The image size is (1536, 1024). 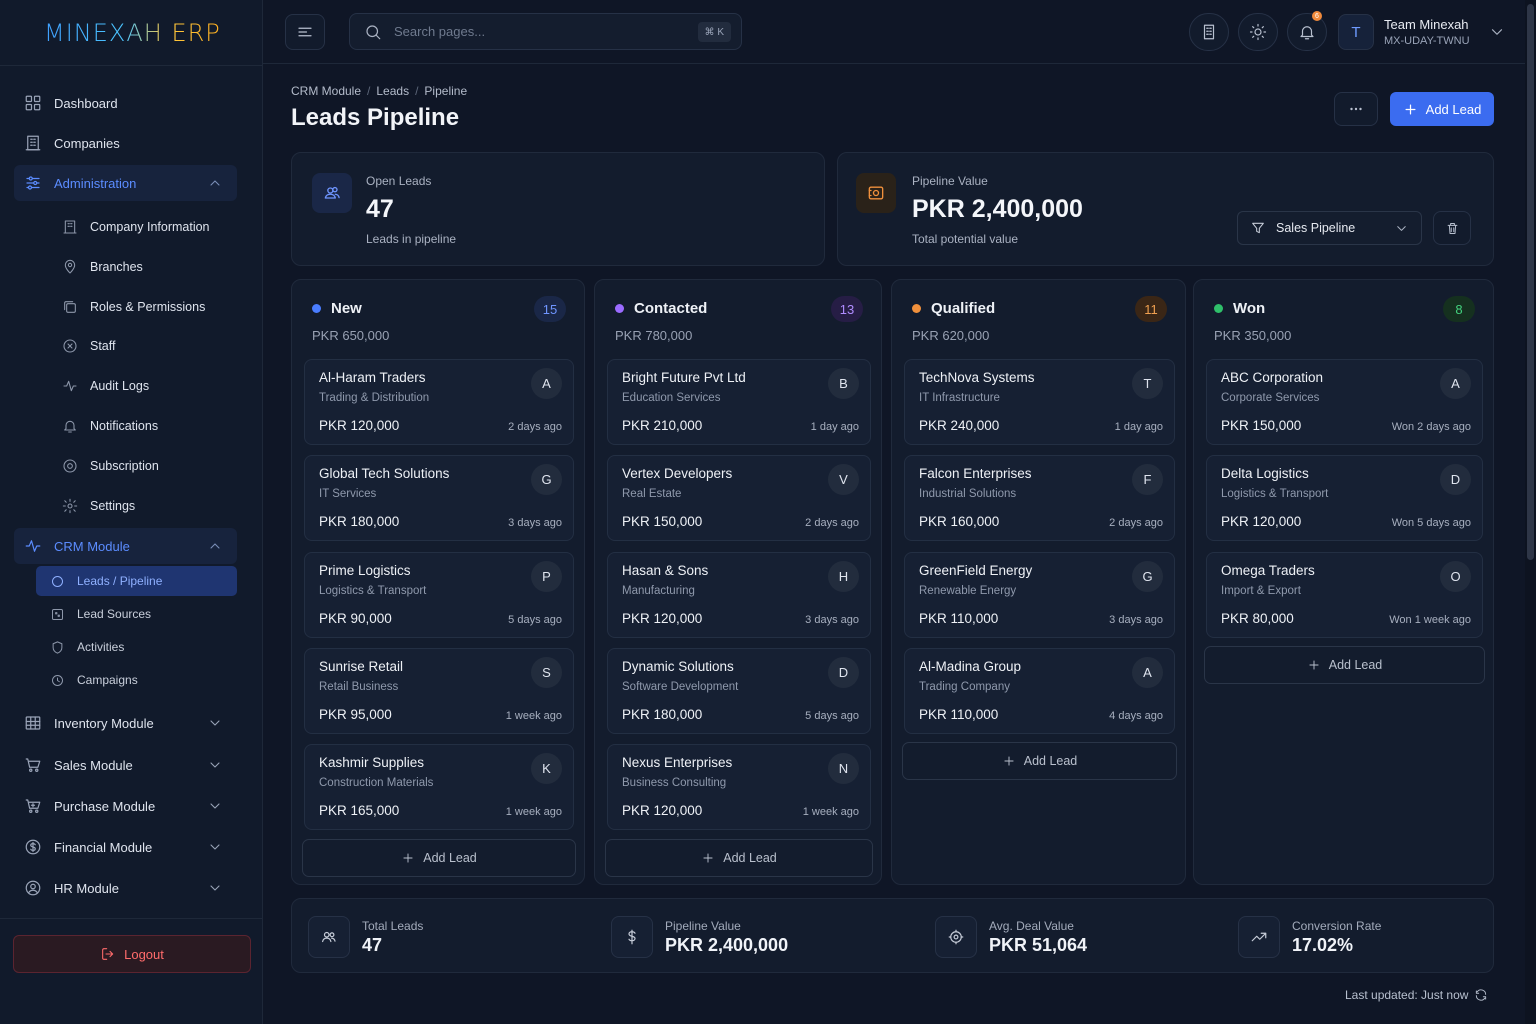 I want to click on sidebar-section-label: CRM Module, so click(x=92, y=546).